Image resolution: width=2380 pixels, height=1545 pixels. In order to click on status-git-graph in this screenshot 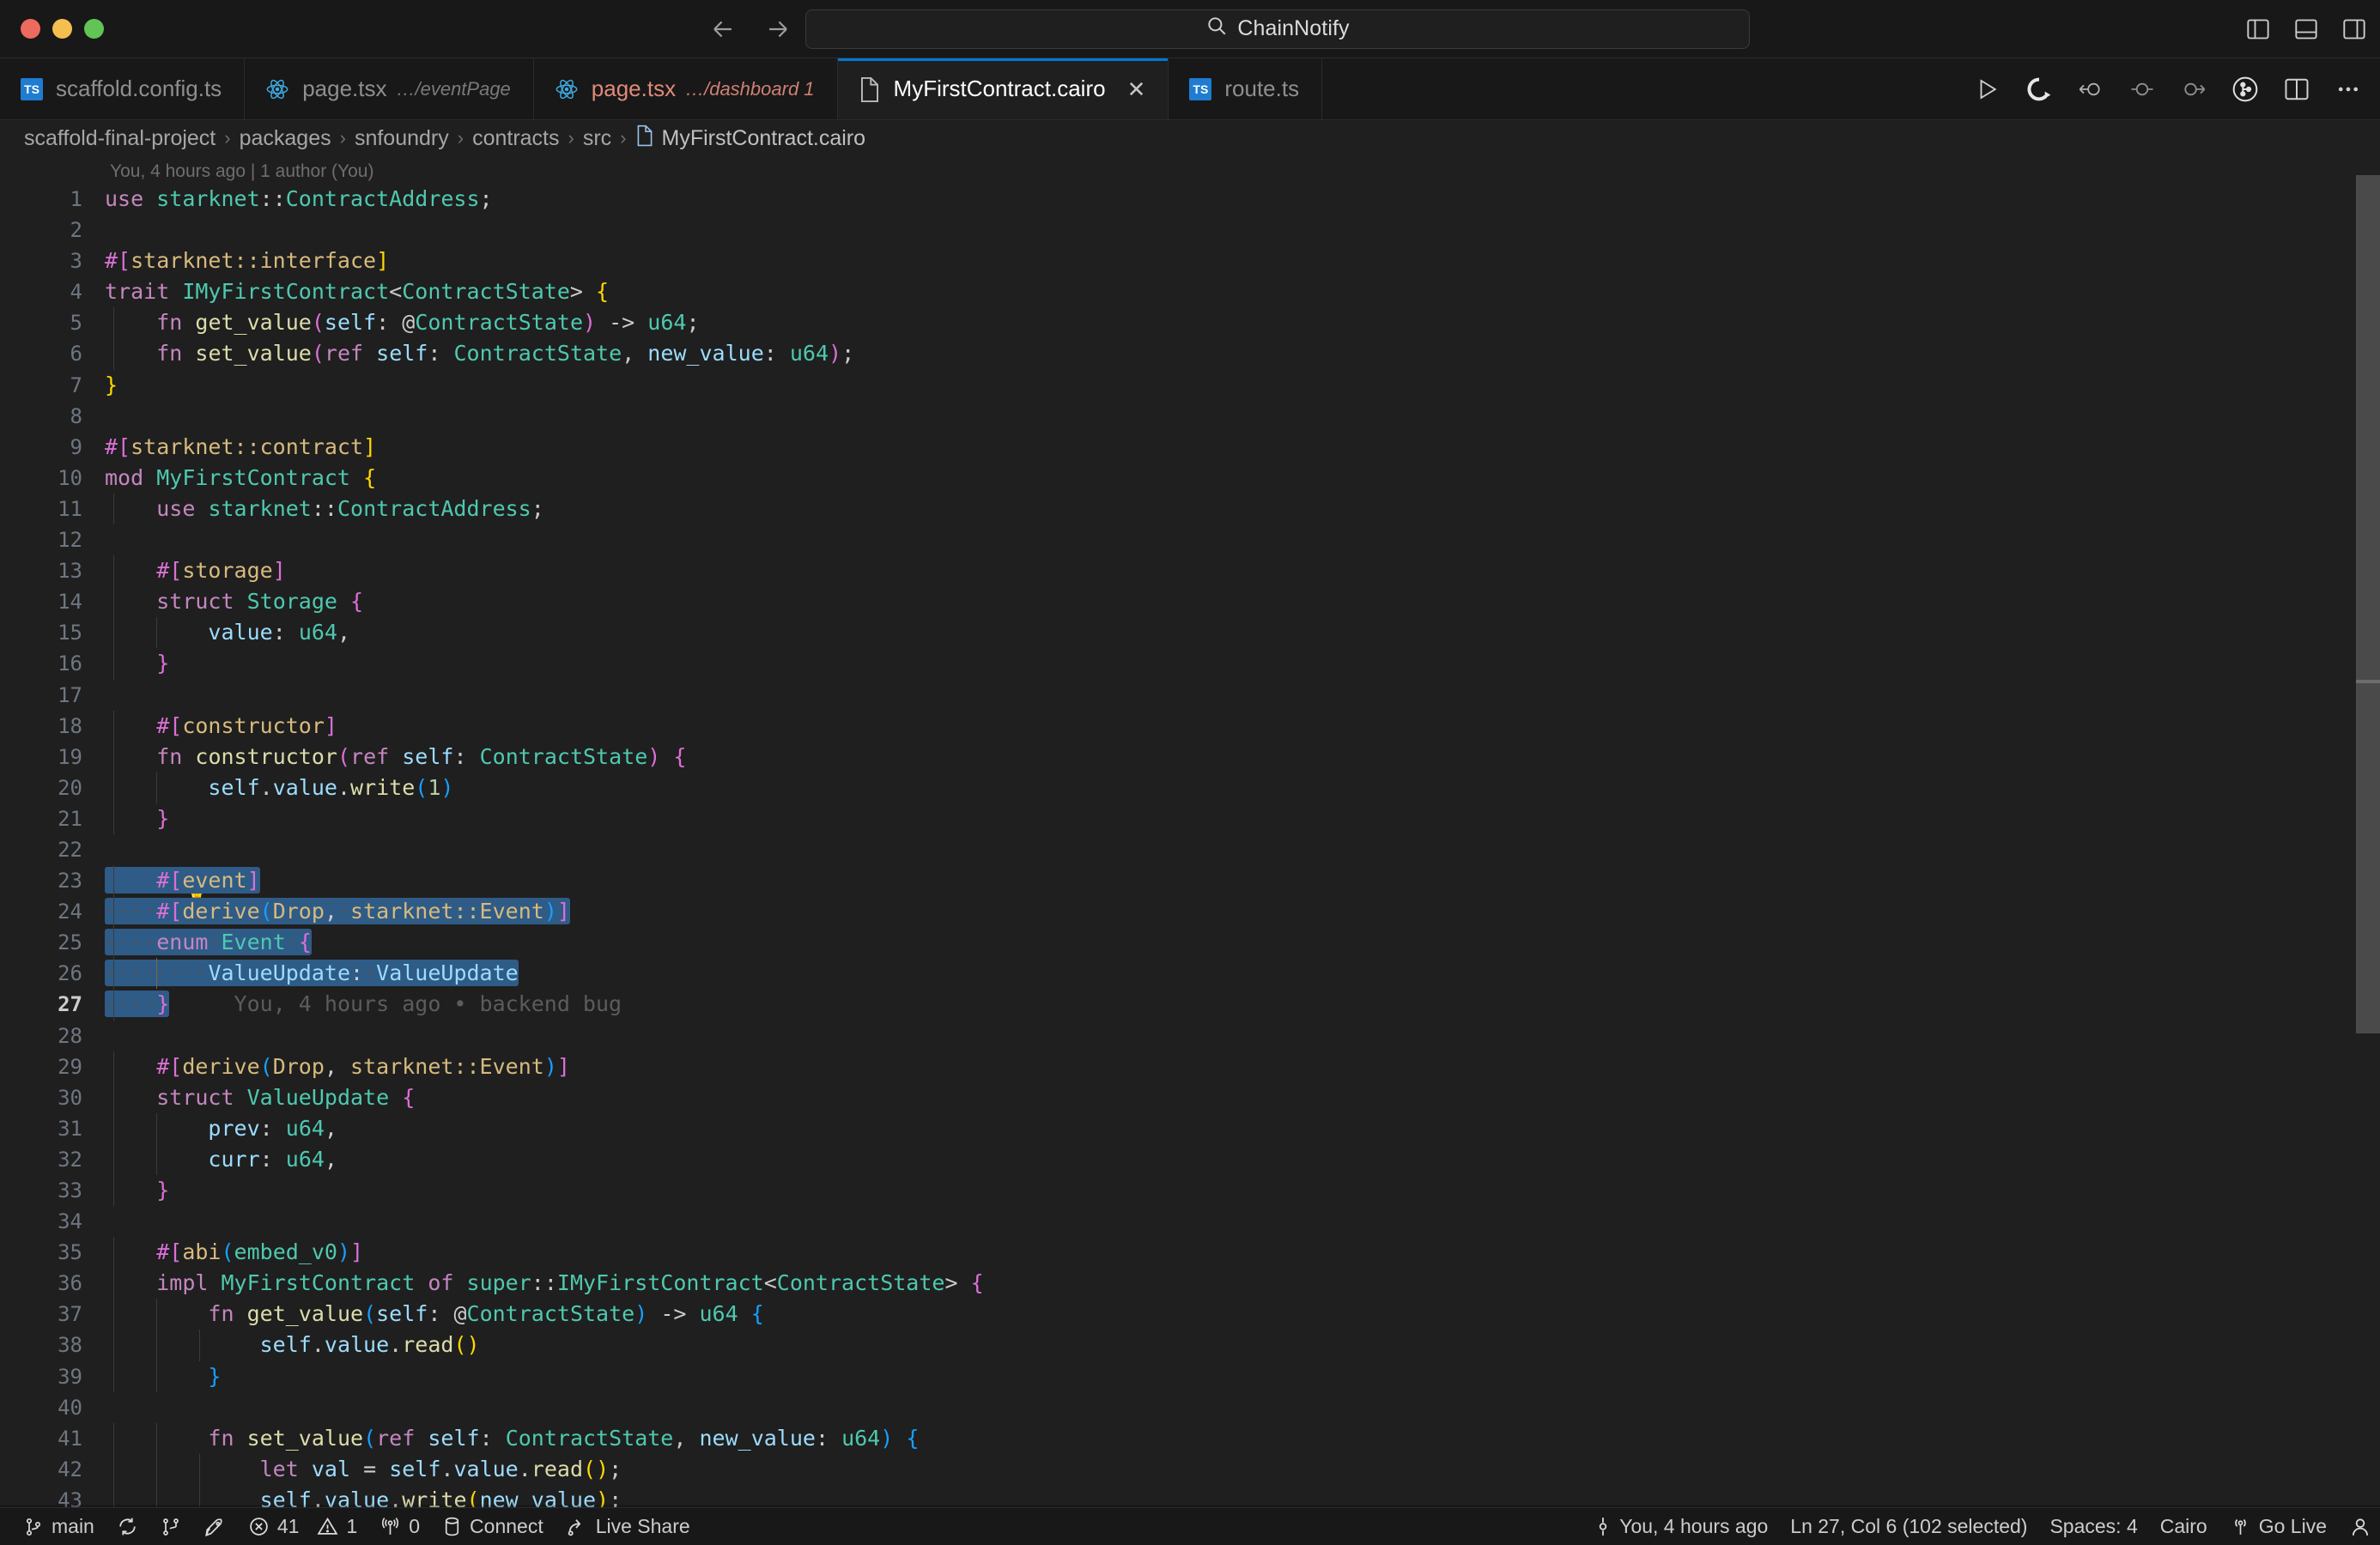, I will do `click(170, 1526)`.